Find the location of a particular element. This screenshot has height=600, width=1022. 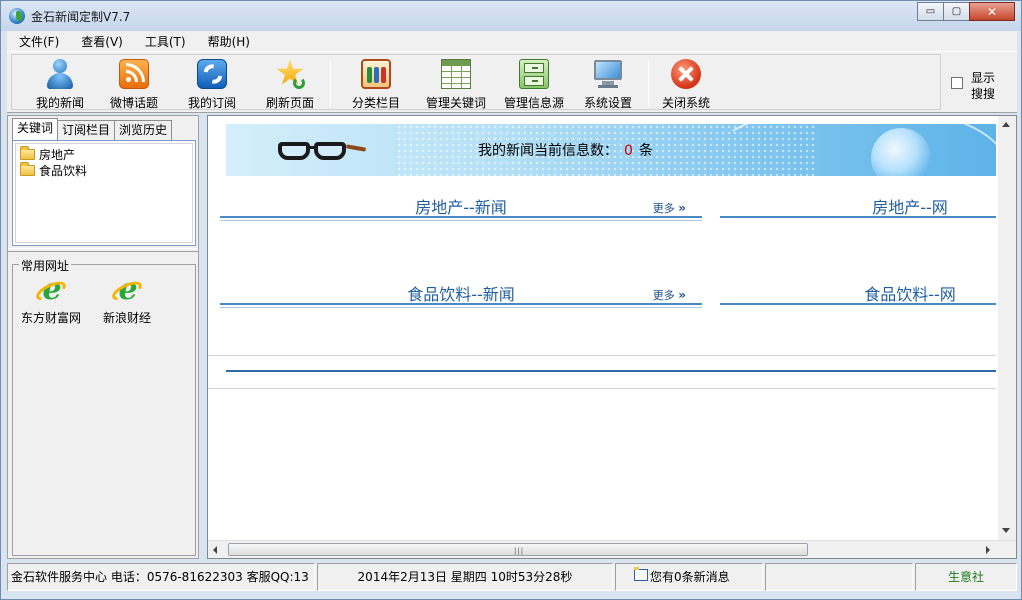

news-count-unit: 条 is located at coordinates (645, 151).